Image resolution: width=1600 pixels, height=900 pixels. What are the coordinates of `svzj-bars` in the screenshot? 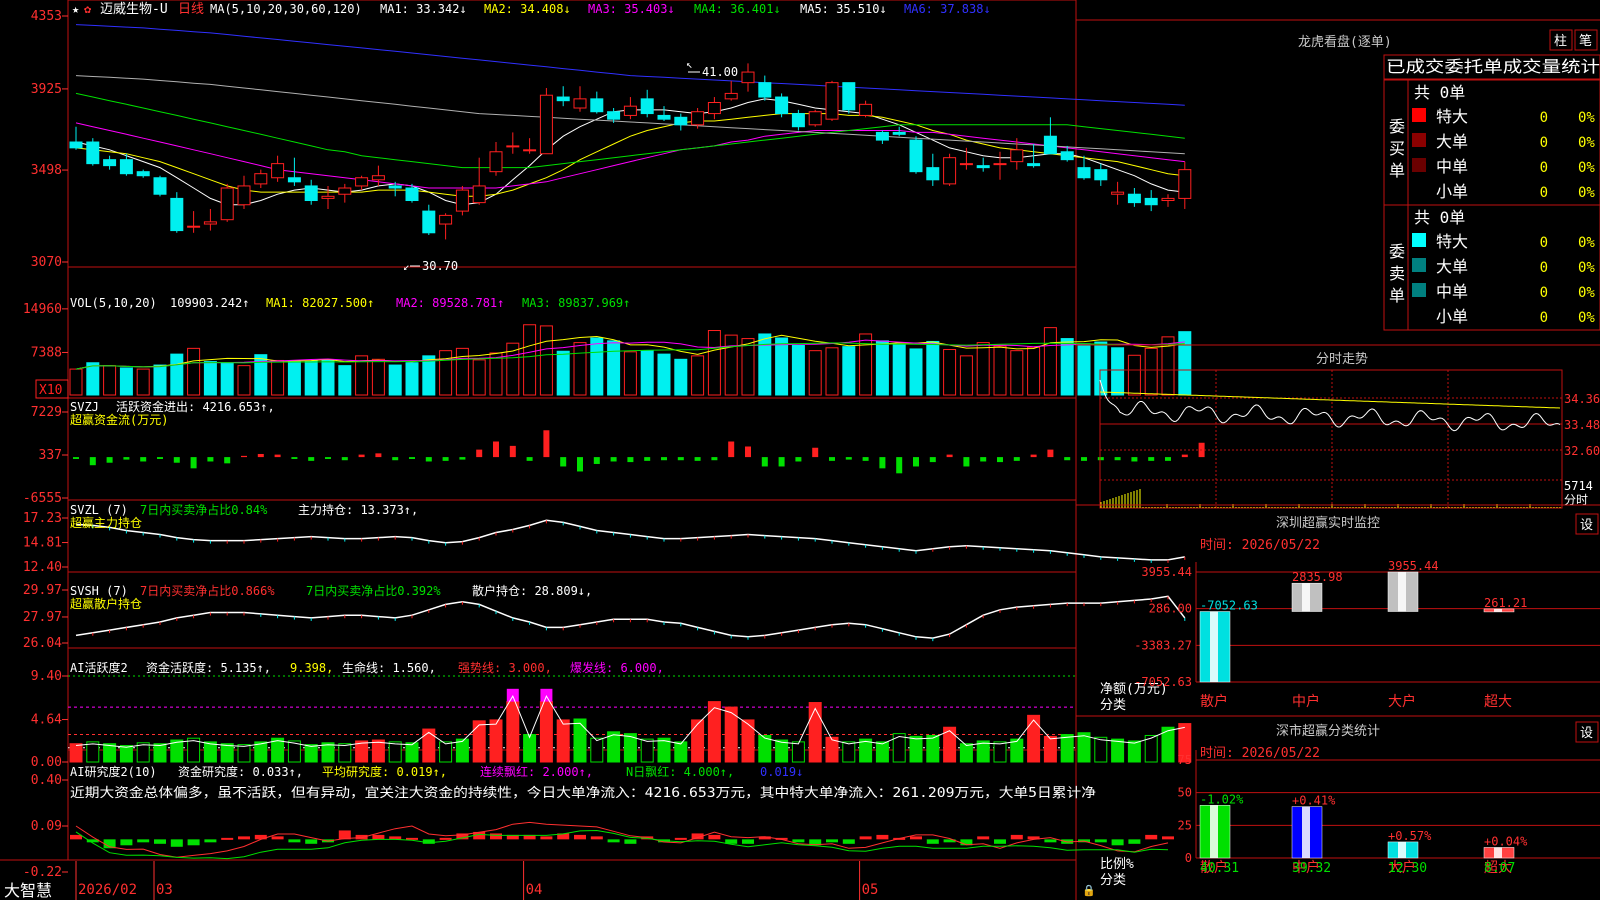 It's located at (639, 452).